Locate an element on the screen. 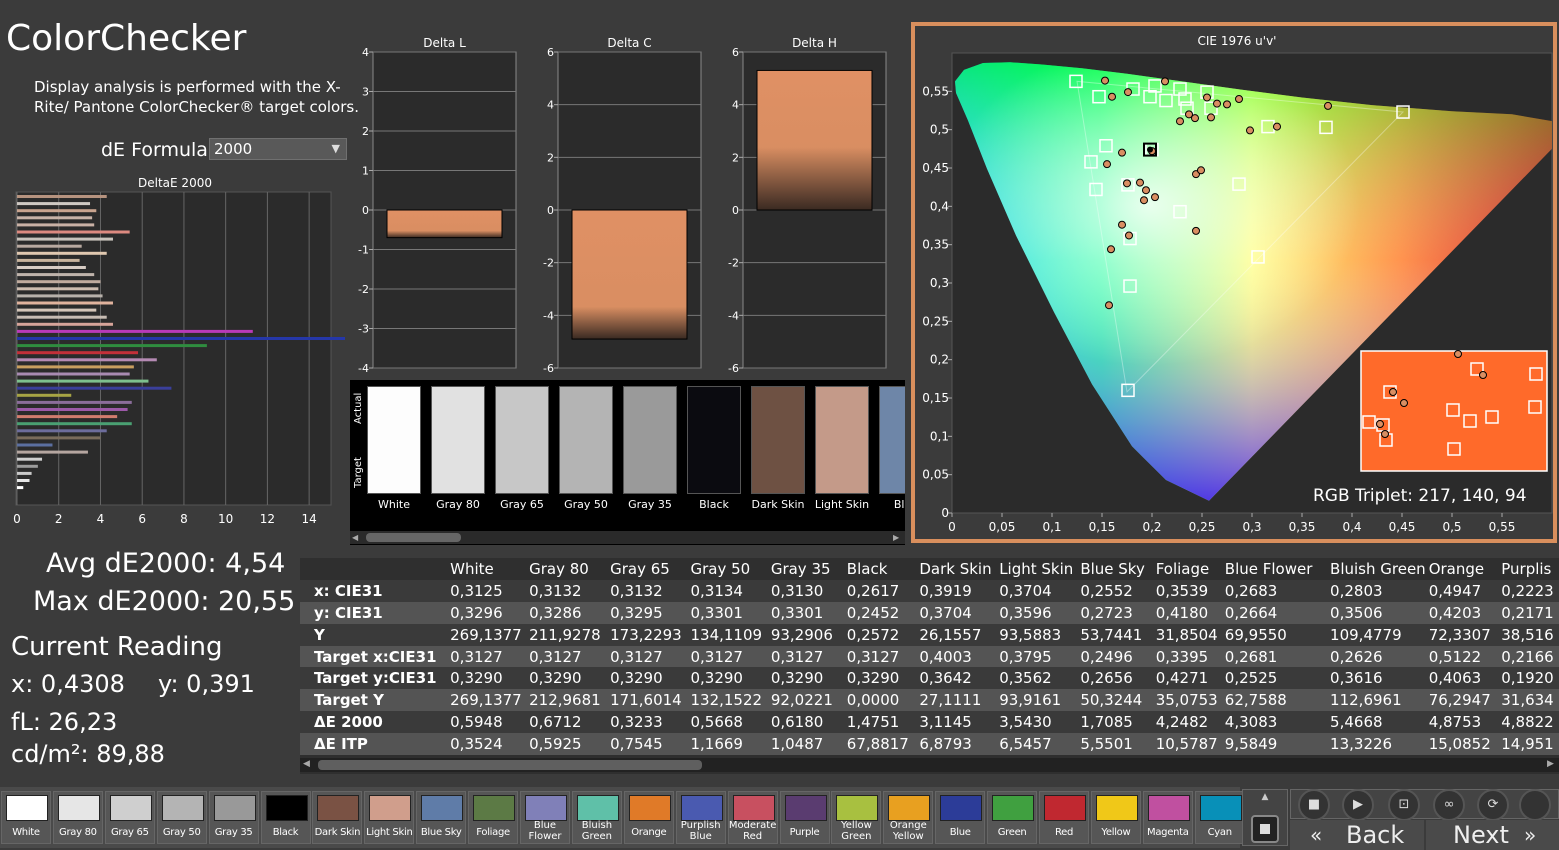 This screenshot has width=1559, height=850. table-cell: 0,0000 is located at coordinates (880, 700).